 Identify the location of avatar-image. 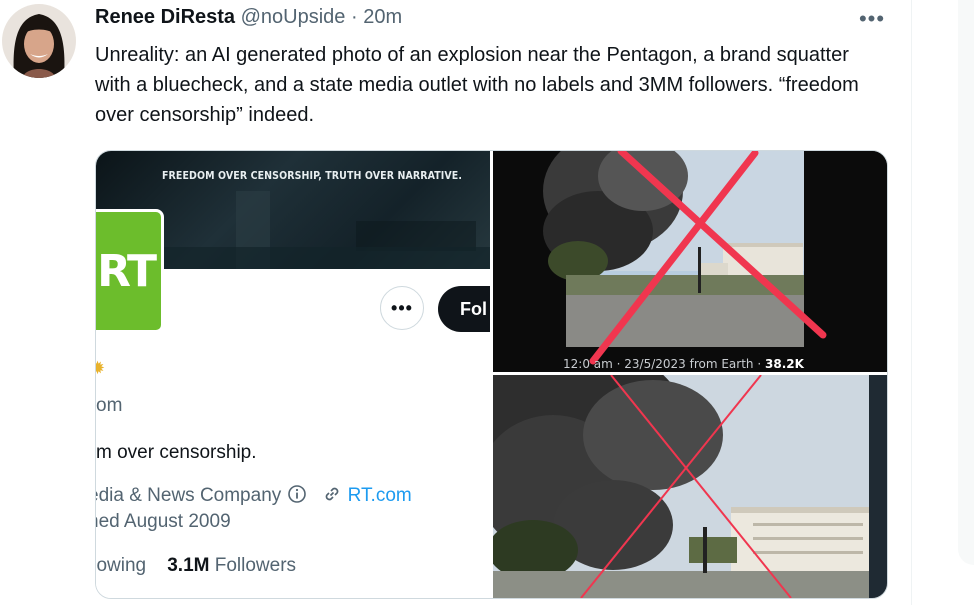
(39, 41).